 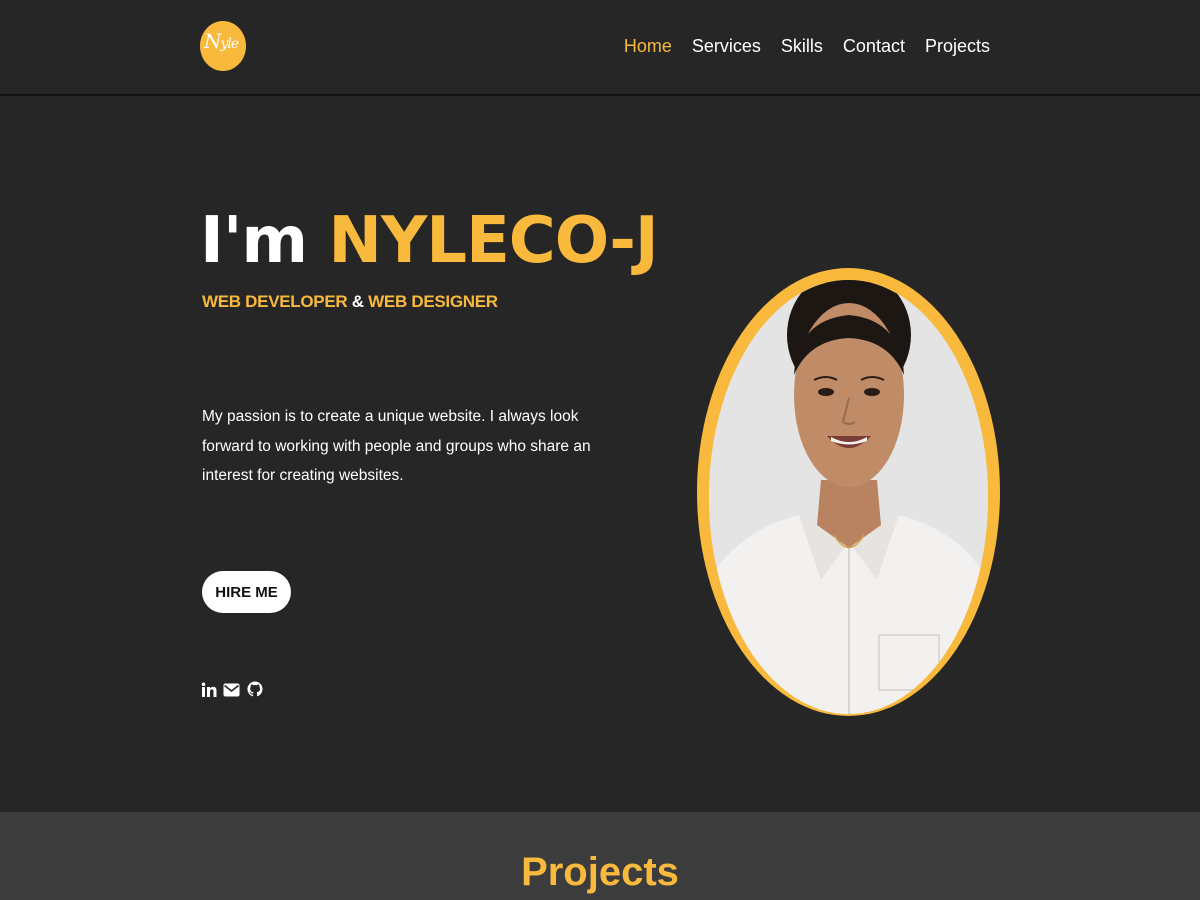 I want to click on projects-section: Projects, so click(x=600, y=856).